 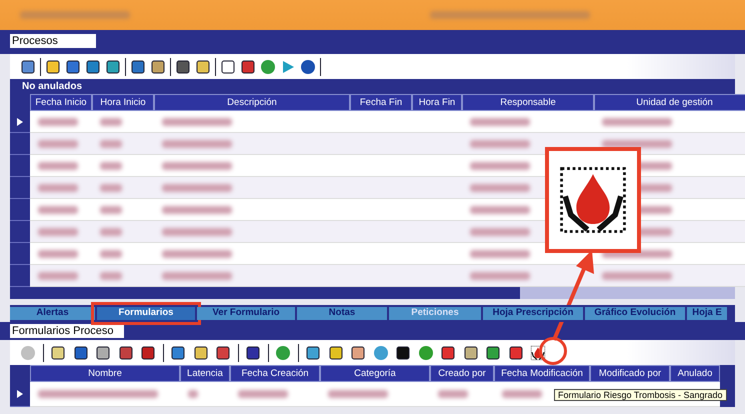 I want to click on highlight-circle, so click(x=553, y=351).